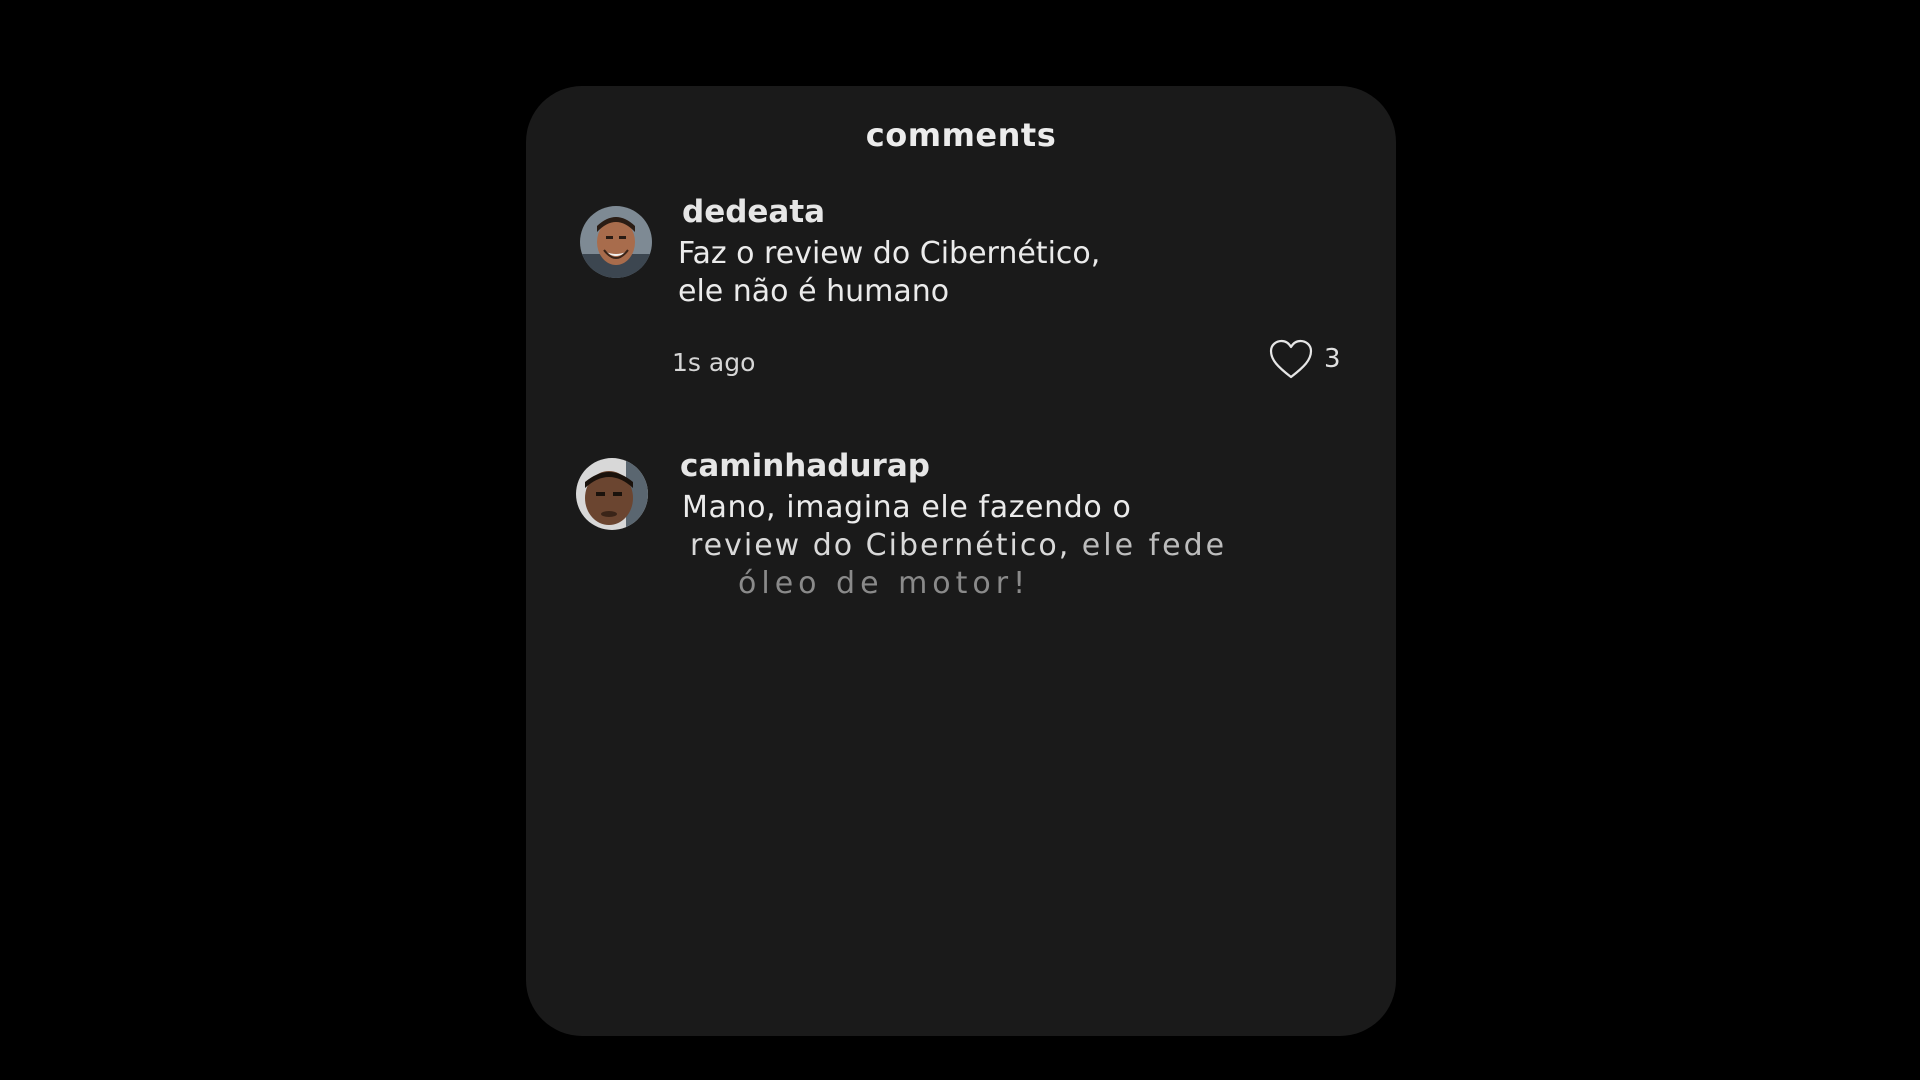 The height and width of the screenshot is (1080, 1920). What do you see at coordinates (1154, 545) in the screenshot?
I see `comment-text-segment: ele fede` at bounding box center [1154, 545].